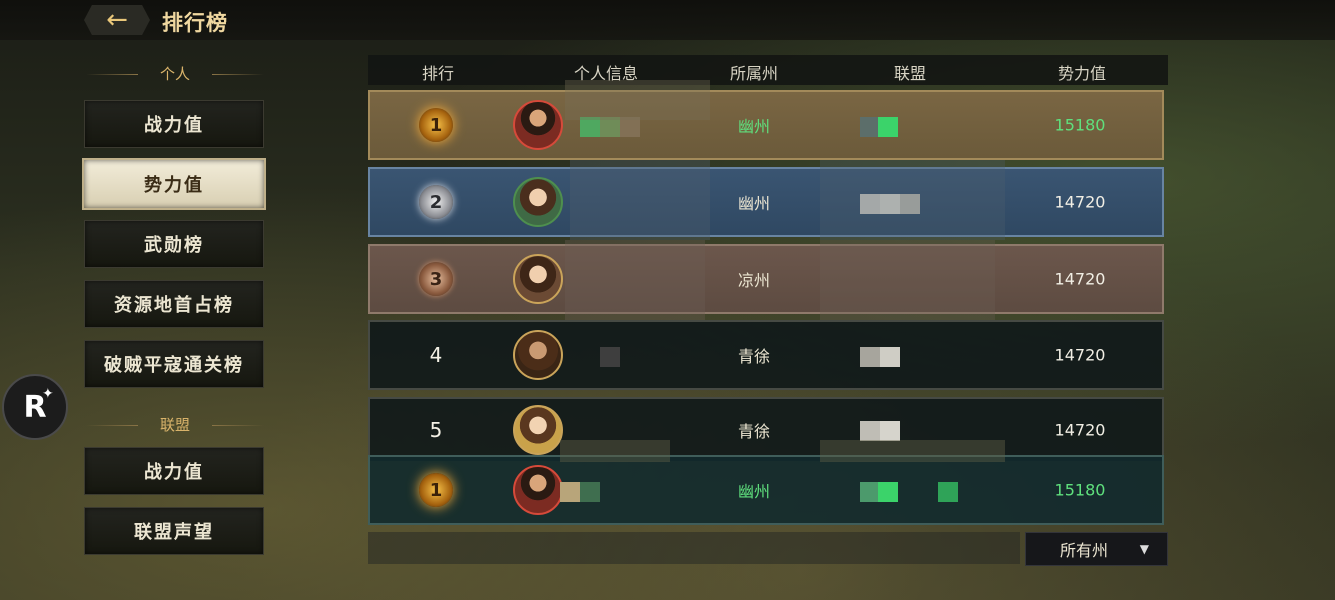 This screenshot has height=600, width=1335. What do you see at coordinates (667, 20) in the screenshot?
I see `top-bar: ← 排行榜` at bounding box center [667, 20].